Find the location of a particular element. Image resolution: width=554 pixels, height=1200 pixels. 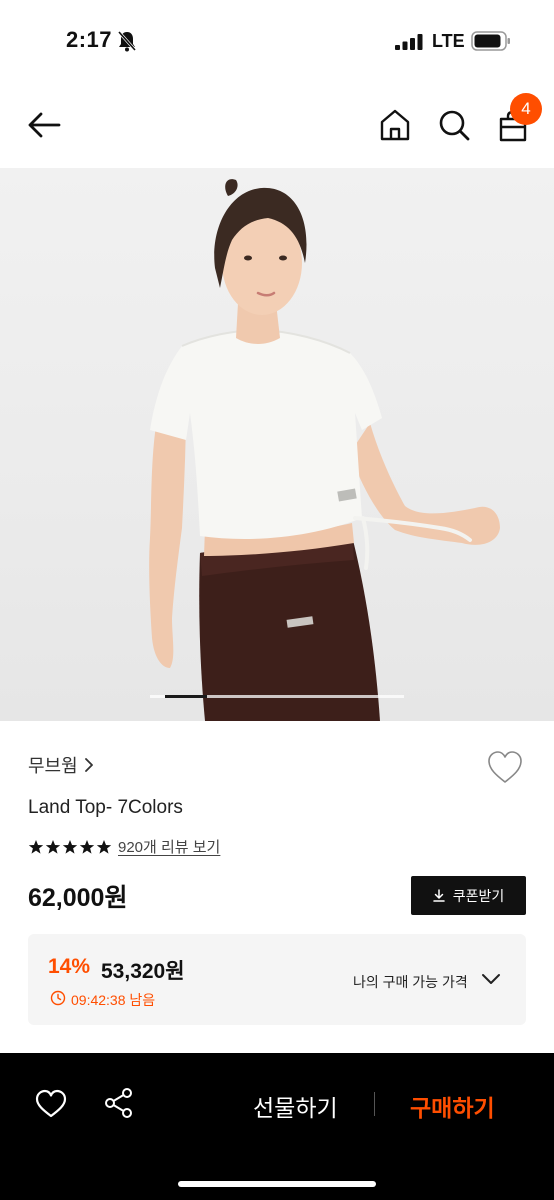

clock-icon is located at coordinates (58, 998).